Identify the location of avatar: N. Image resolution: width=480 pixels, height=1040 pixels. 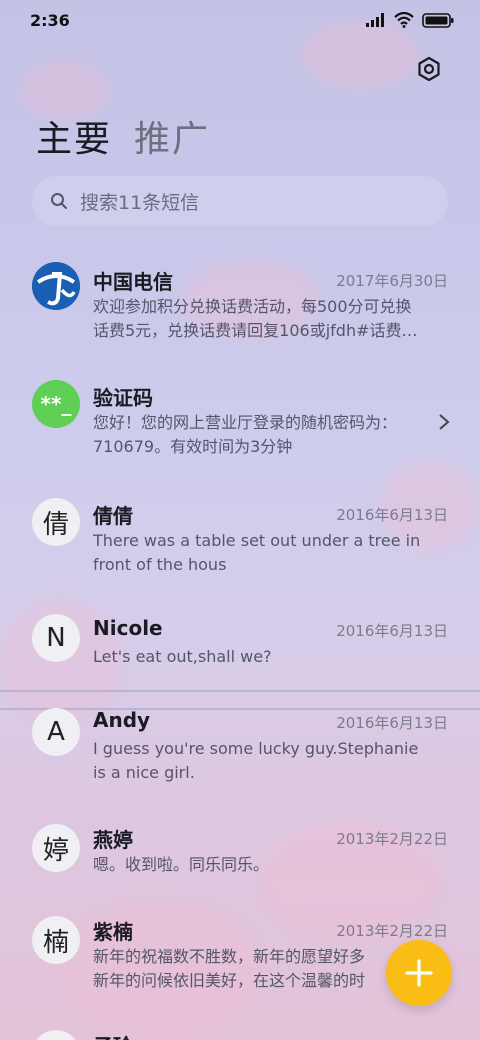
(56, 638).